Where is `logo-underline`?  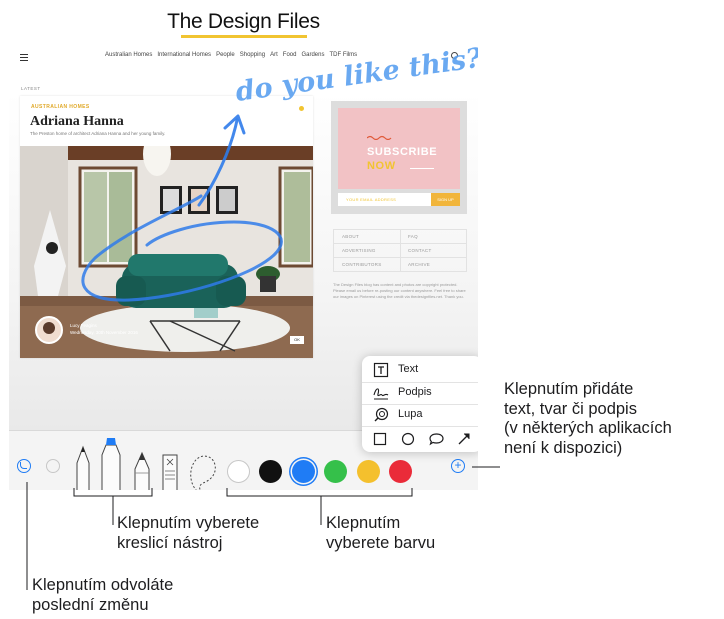 logo-underline is located at coordinates (244, 36).